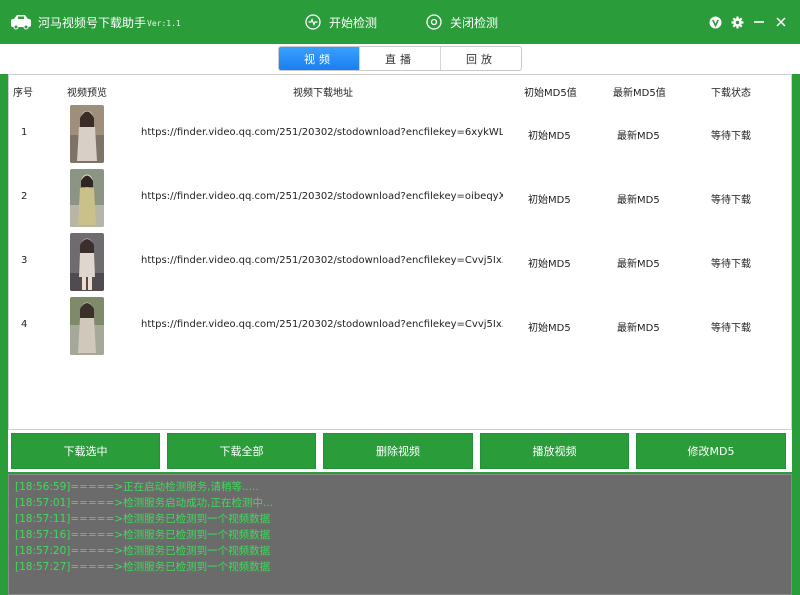  I want to click on title-bar: 河马视频号下载助手 Ver:1.1 开始检测 关闭检测, so click(400, 22).